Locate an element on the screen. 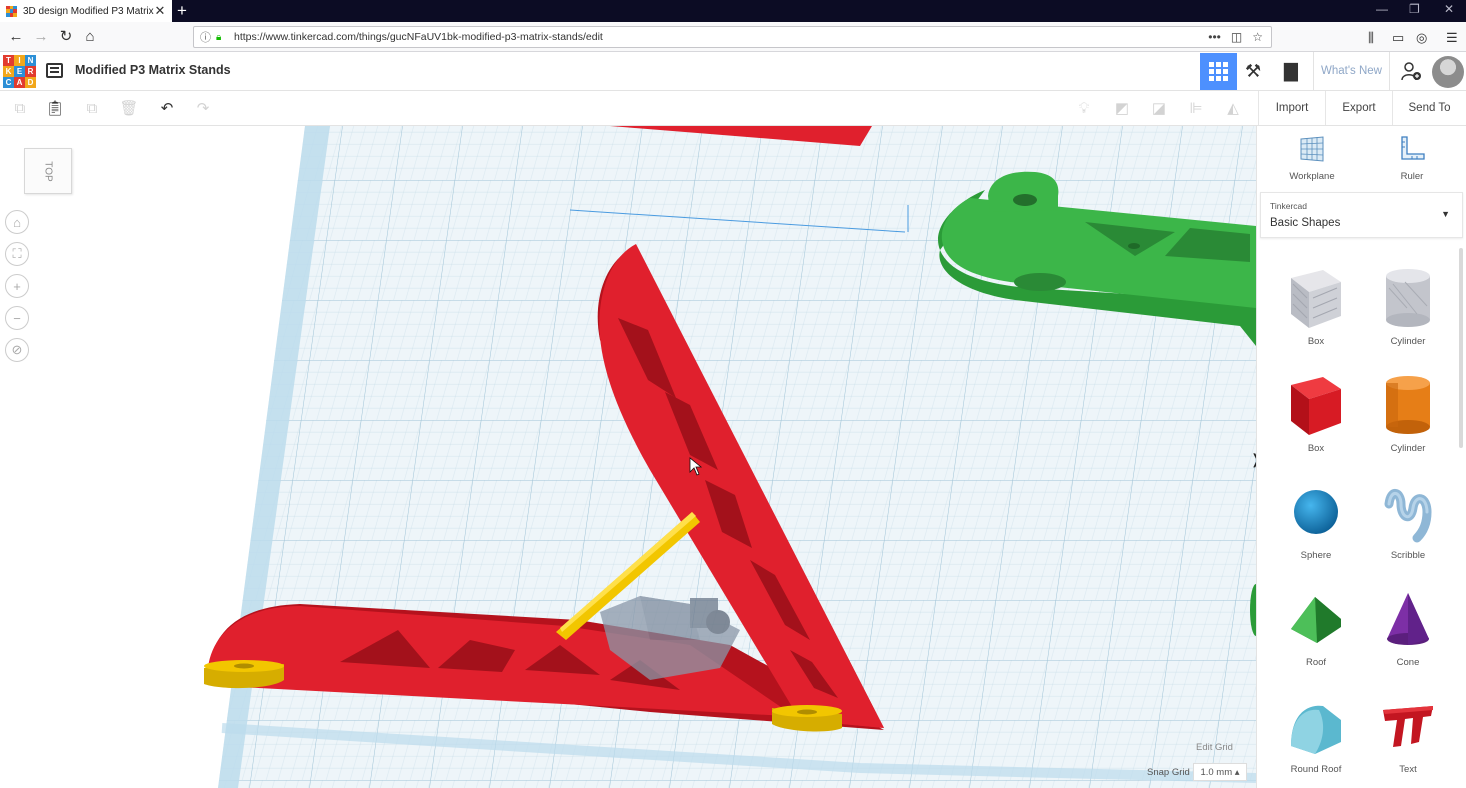 Image resolution: width=1466 pixels, height=788 pixels. paste-icon: 📋︎ is located at coordinates (55, 109).